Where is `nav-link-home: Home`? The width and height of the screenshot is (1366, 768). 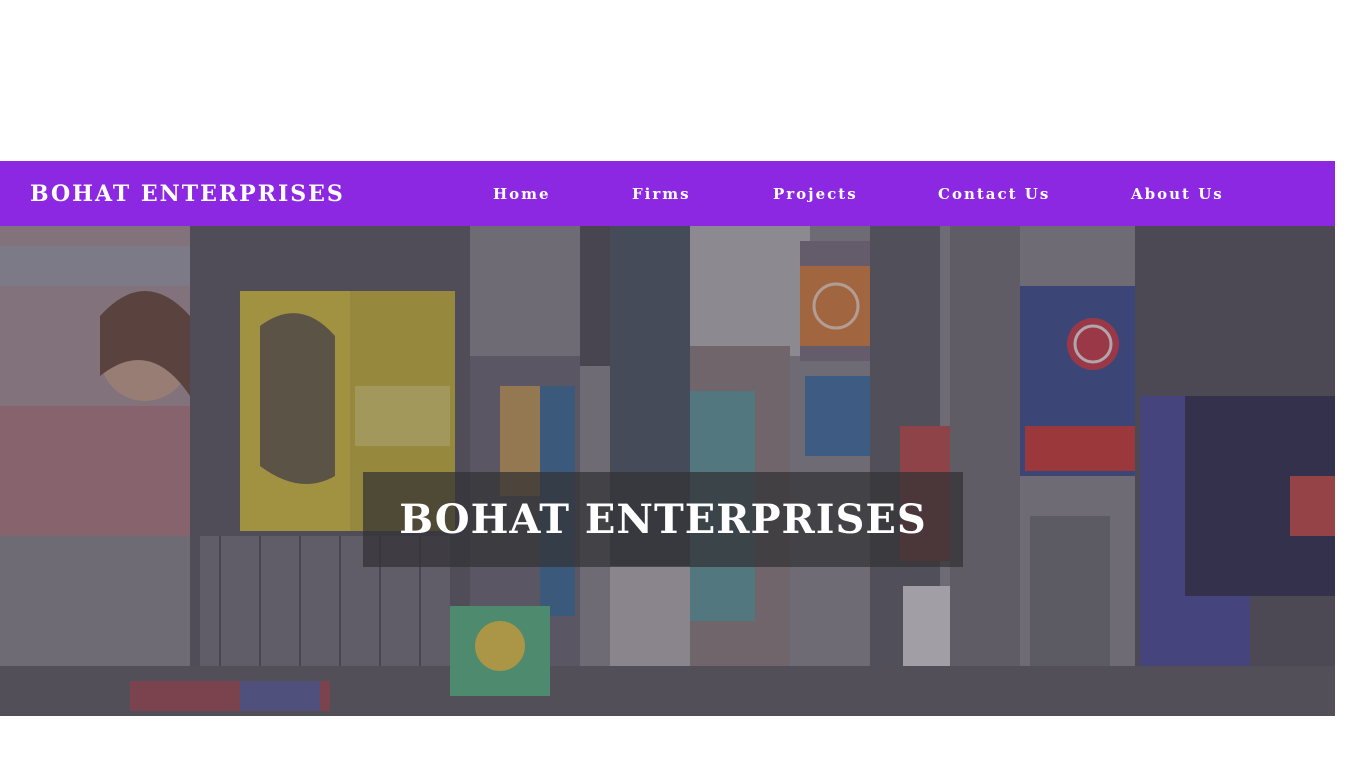
nav-link-home: Home is located at coordinates (522, 194).